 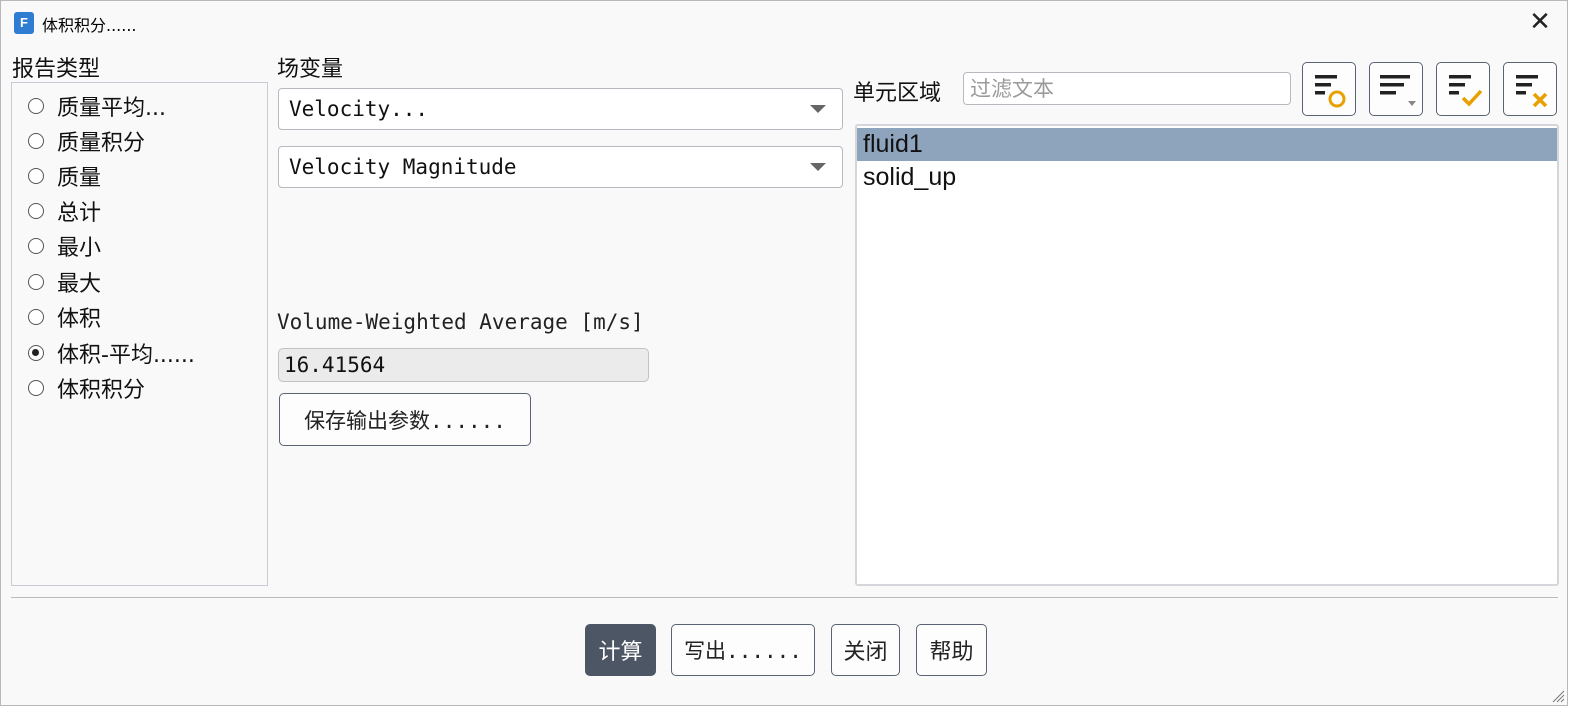 What do you see at coordinates (897, 93) in the screenshot?
I see `cell-zones-label: 单元区域` at bounding box center [897, 93].